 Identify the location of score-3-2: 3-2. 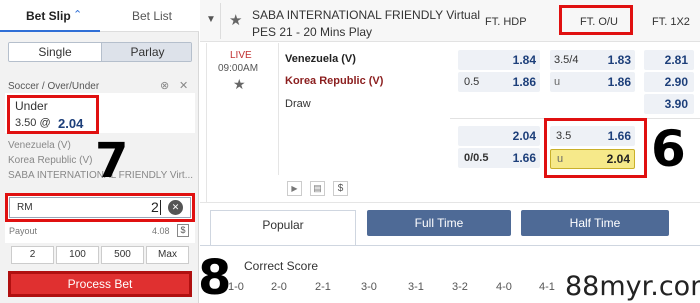
(460, 287).